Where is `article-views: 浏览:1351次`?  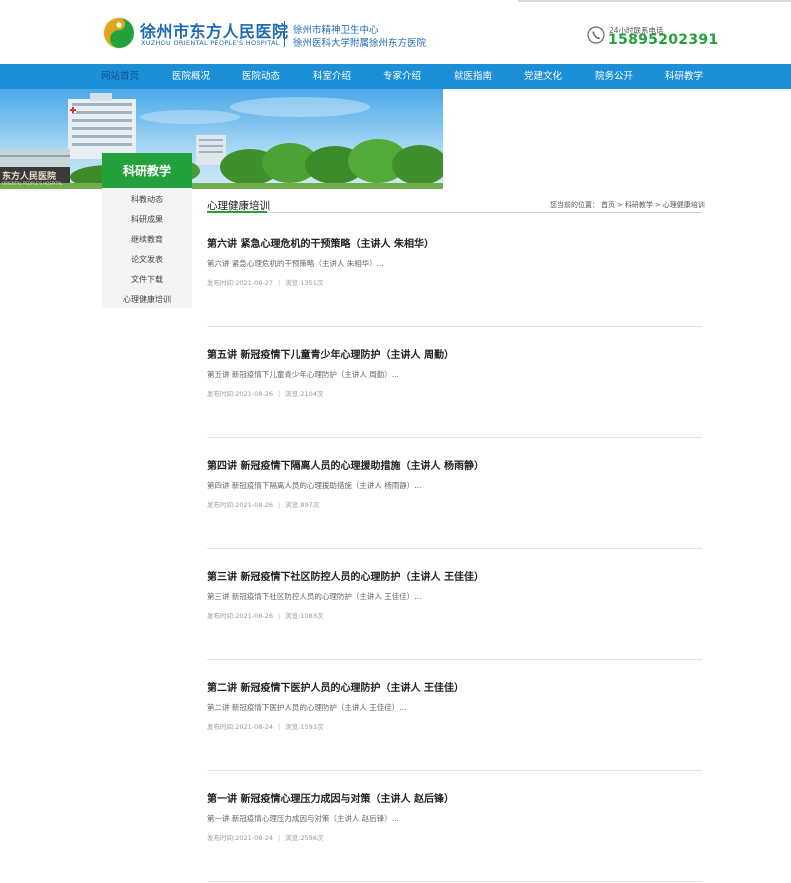
article-views: 浏览:1351次 is located at coordinates (304, 283).